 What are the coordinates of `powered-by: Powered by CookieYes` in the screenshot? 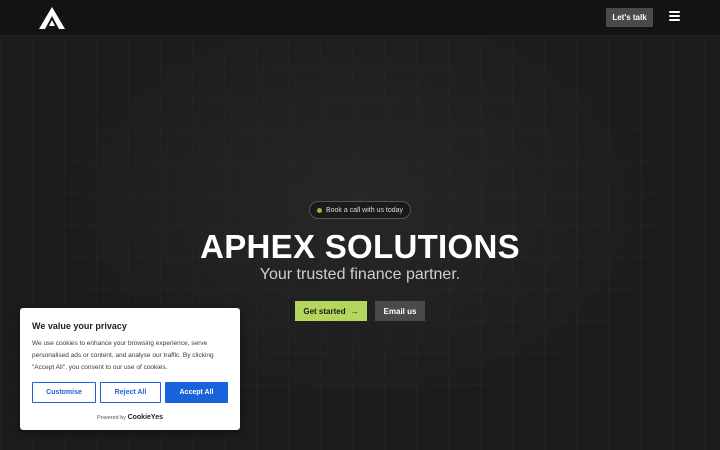 It's located at (130, 417).